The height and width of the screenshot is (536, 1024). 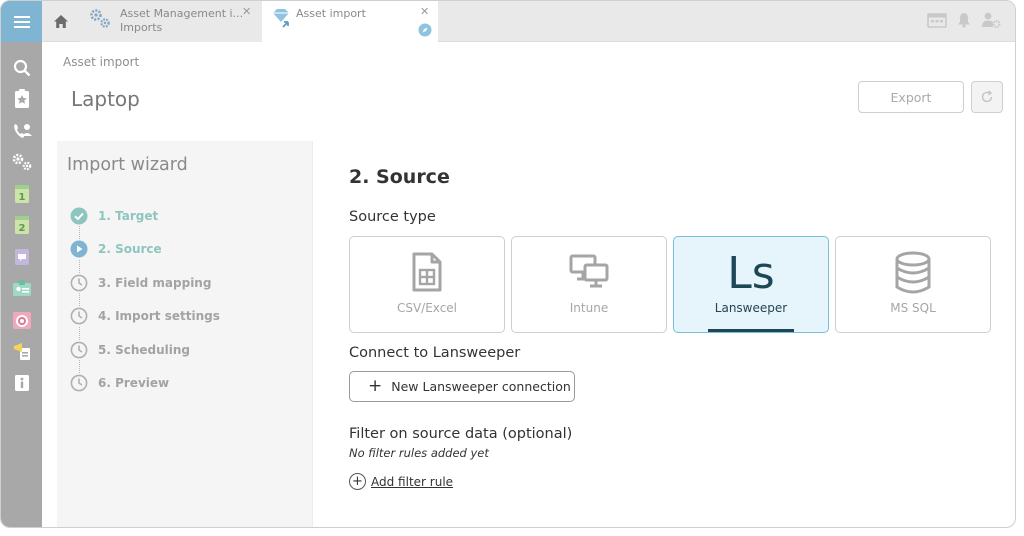 I want to click on section-title: 2. Source, so click(x=399, y=177).